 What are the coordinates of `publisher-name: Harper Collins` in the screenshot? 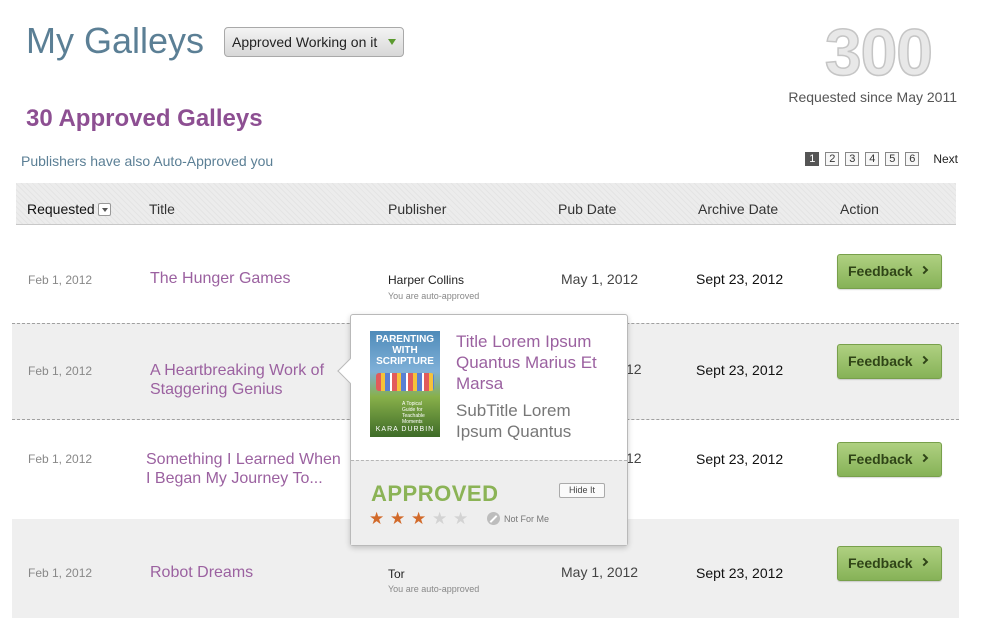 It's located at (426, 280).